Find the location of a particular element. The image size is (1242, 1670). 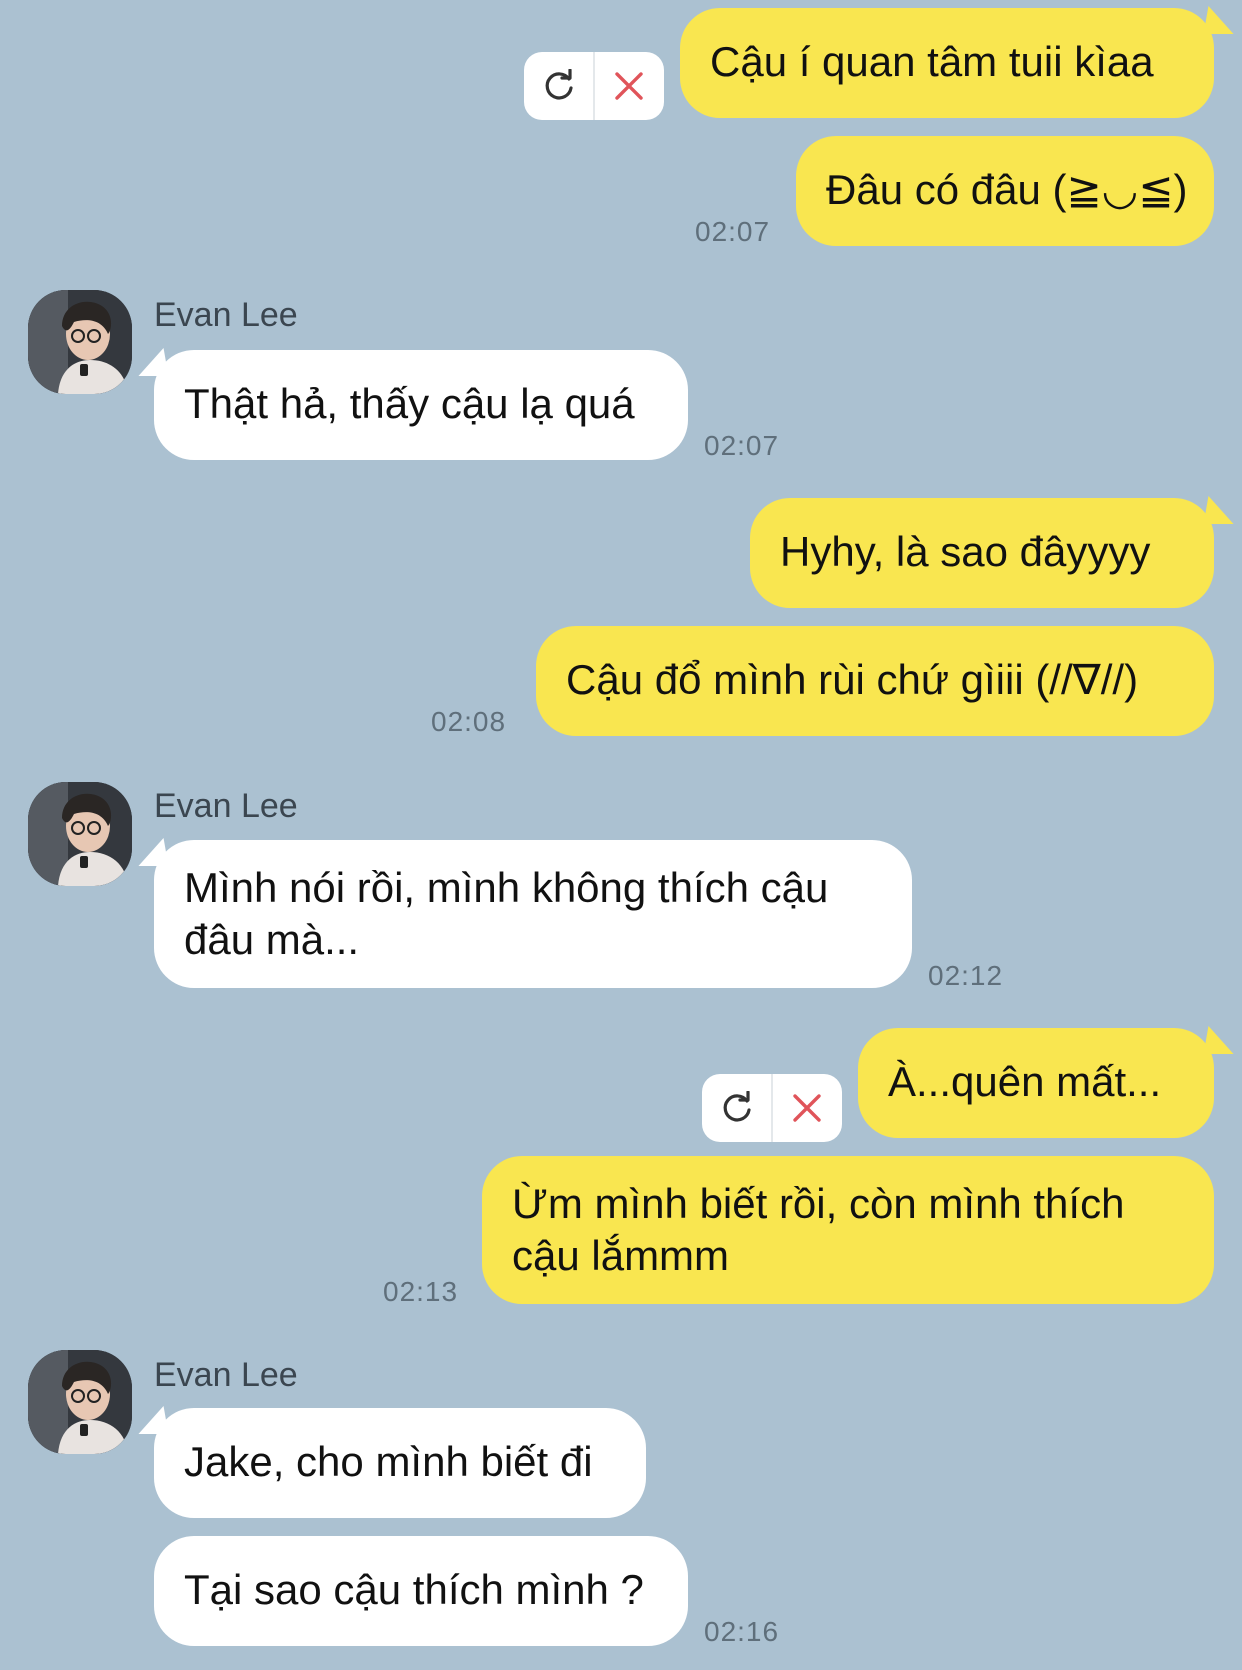

message-text: Thật hả, thấy cậu lạ quá is located at coordinates (409, 403).